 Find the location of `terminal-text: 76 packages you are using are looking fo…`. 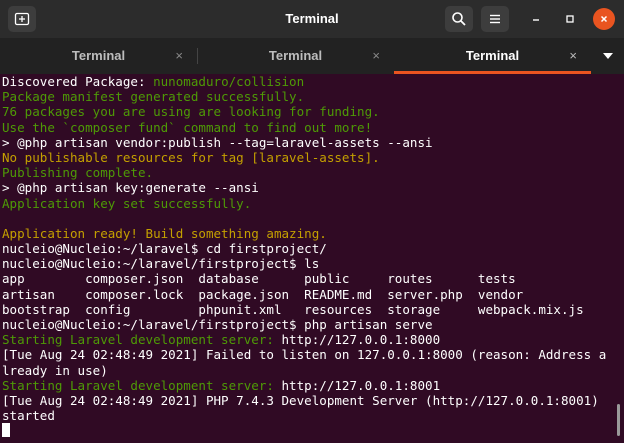

terminal-text: 76 packages you are using are looking fo… is located at coordinates (191, 112).